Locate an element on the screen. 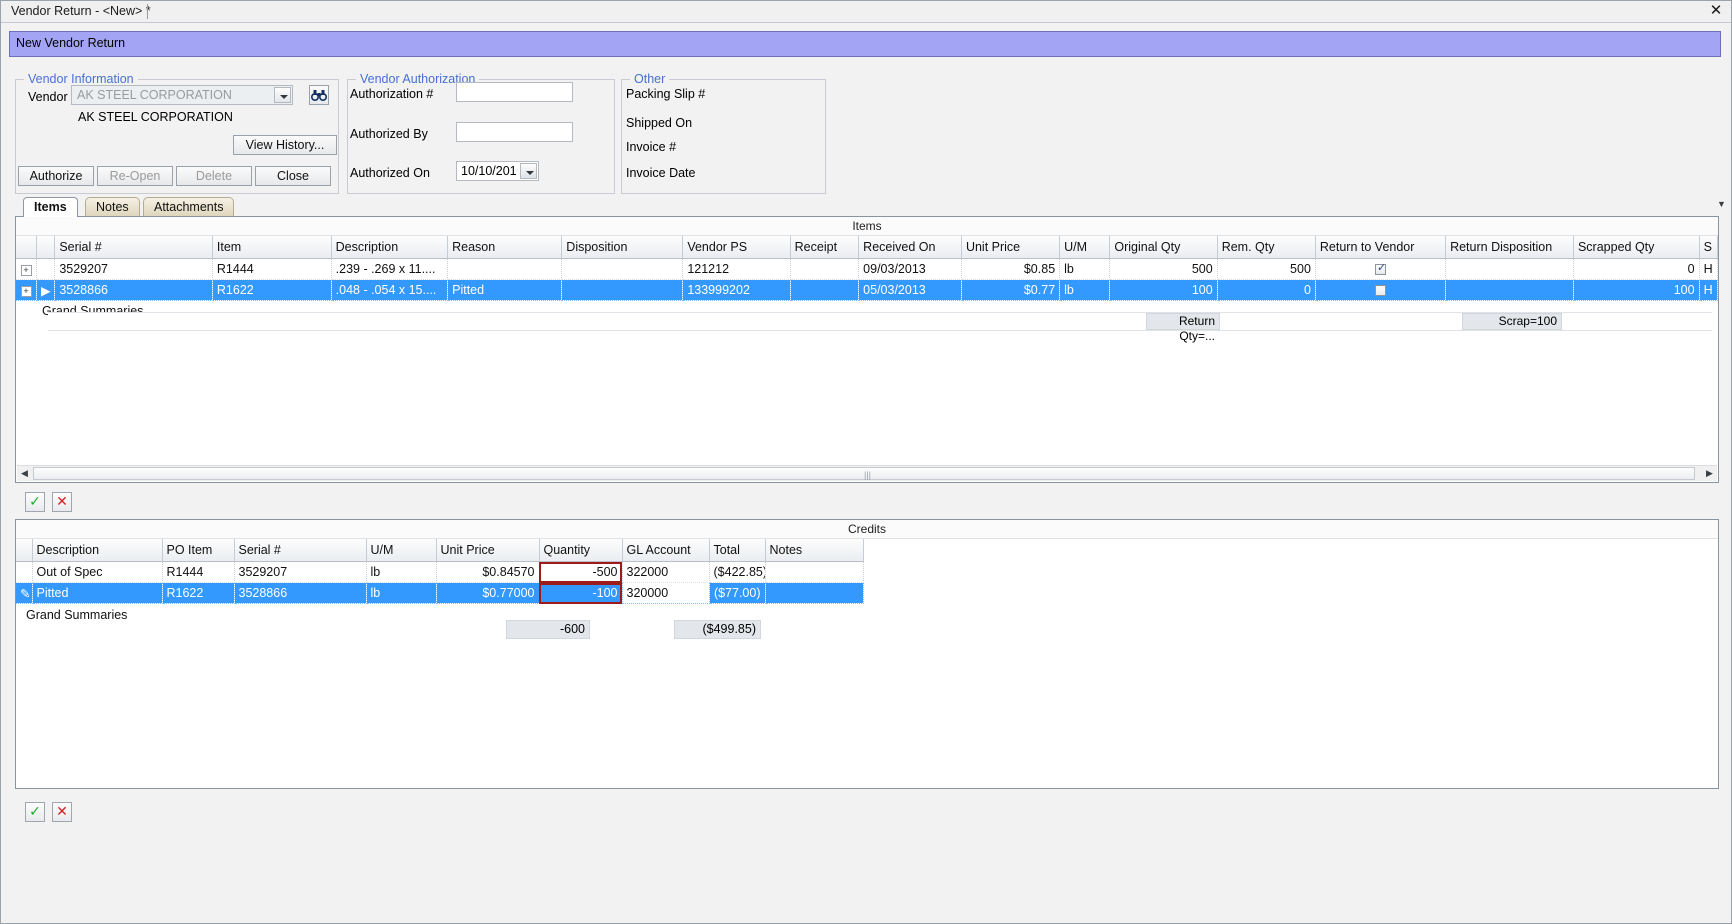  credits-row-0-po-item: R1444 is located at coordinates (198, 572).